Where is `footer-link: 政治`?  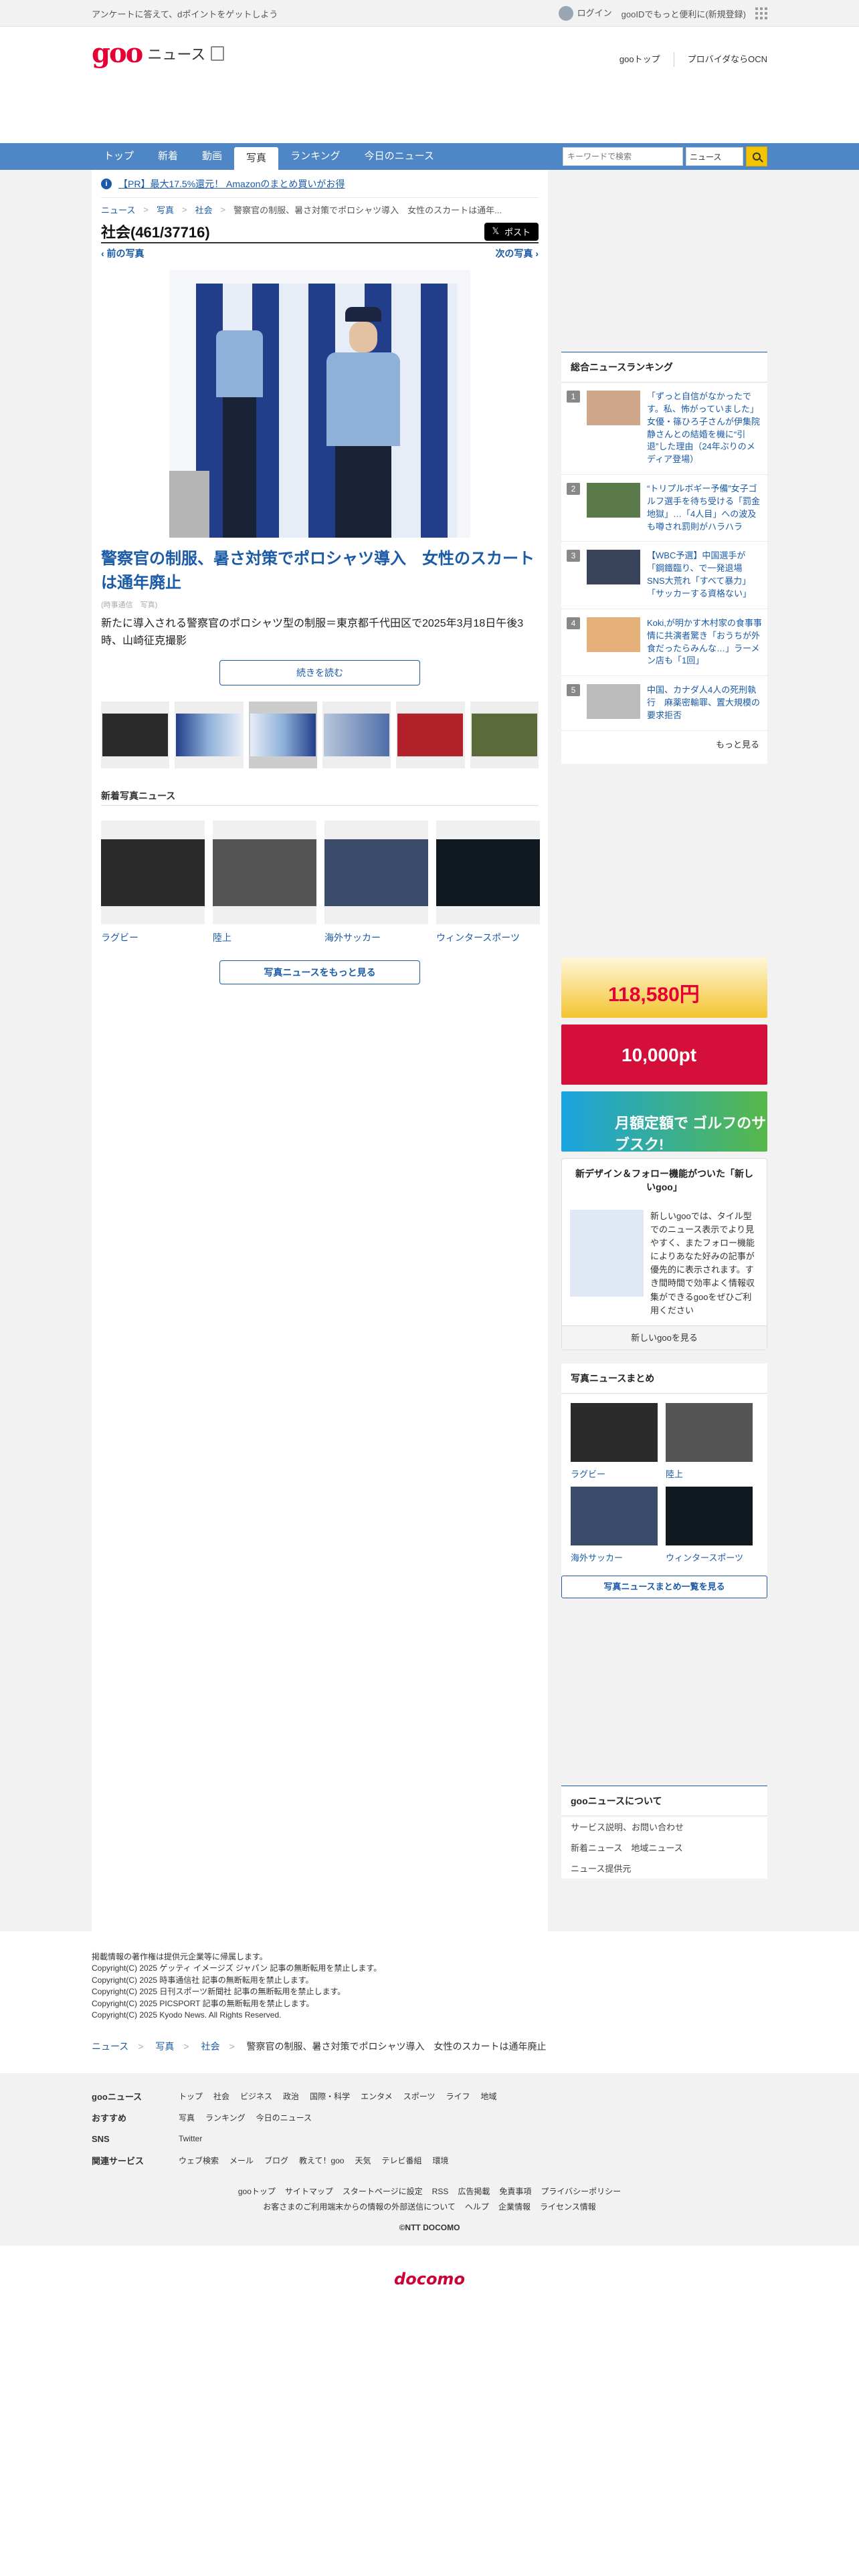
footer-link: 政治 is located at coordinates (291, 2096).